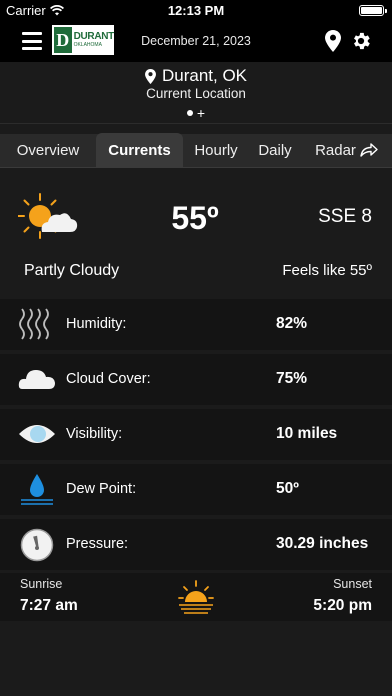 Image resolution: width=392 pixels, height=696 pixels. I want to click on menu-icon, so click(32, 41).